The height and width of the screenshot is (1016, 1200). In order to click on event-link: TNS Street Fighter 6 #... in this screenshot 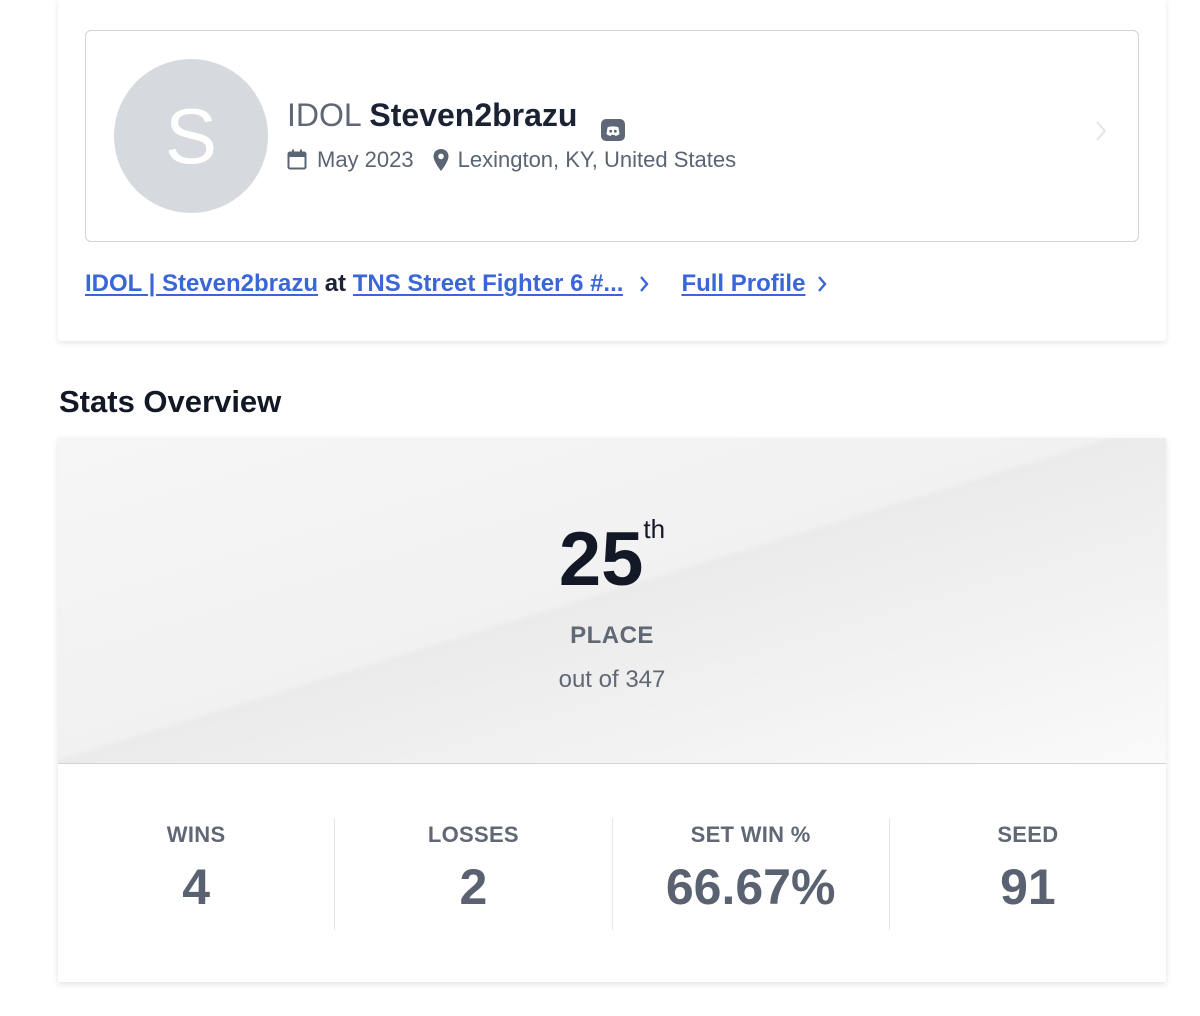, I will do `click(488, 284)`.